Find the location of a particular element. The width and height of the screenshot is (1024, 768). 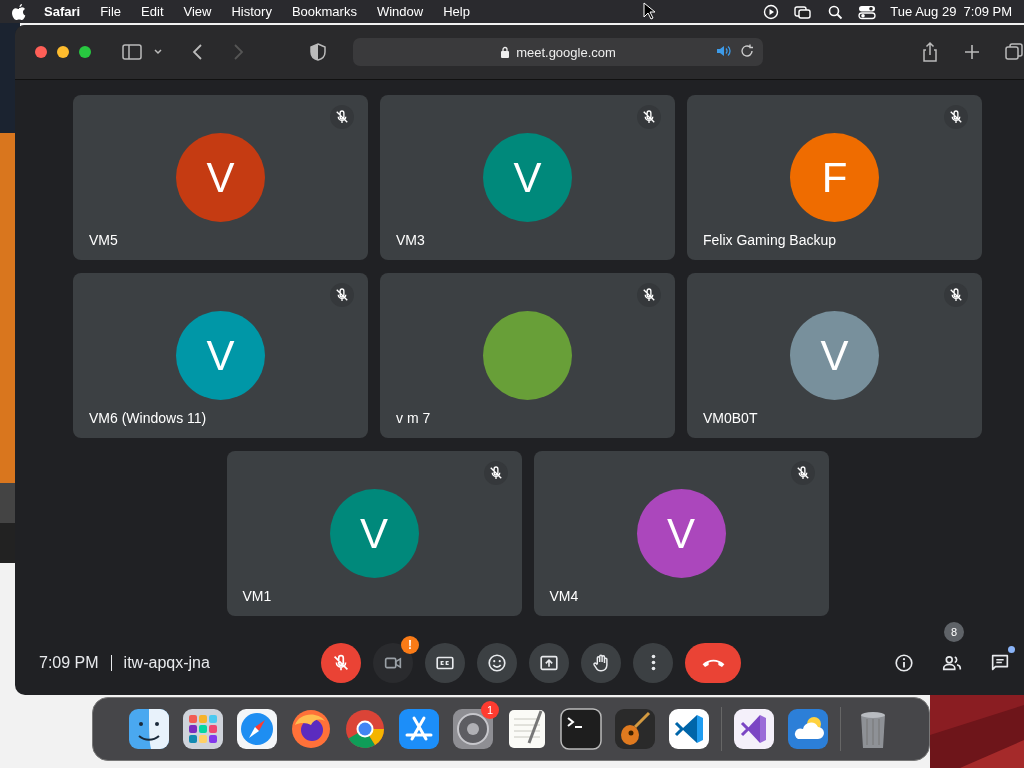

visualstudio-app-icon is located at coordinates (754, 729).